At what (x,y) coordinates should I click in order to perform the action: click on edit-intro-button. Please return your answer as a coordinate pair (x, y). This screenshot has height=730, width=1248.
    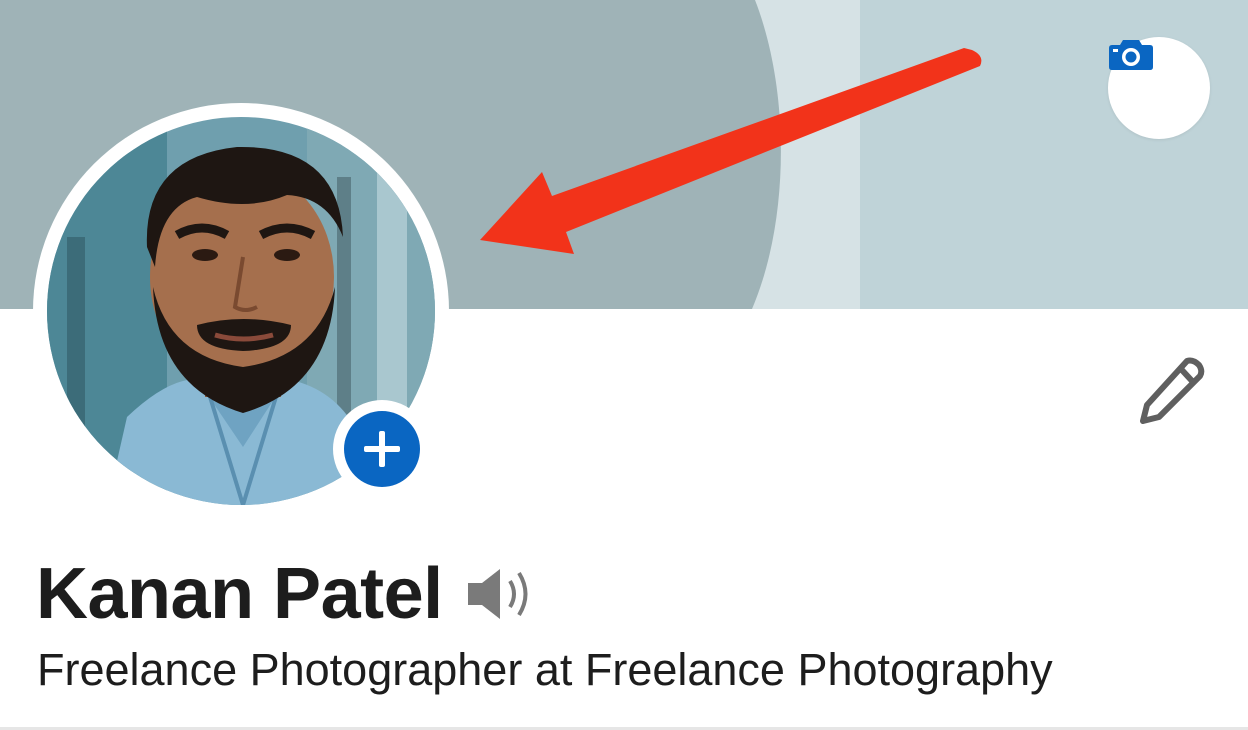
    Looking at the image, I should click on (1172, 390).